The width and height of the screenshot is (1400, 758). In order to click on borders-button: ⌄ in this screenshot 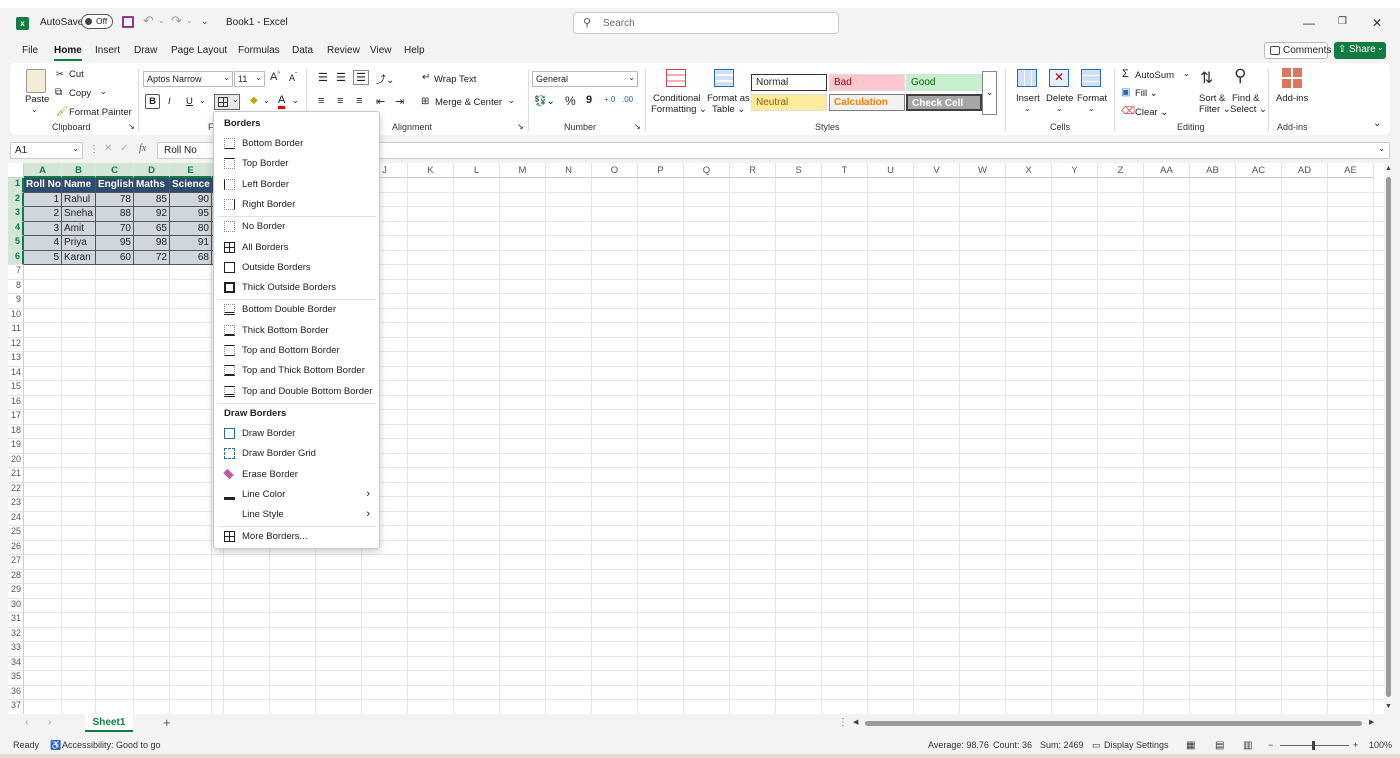, I will do `click(227, 102)`.